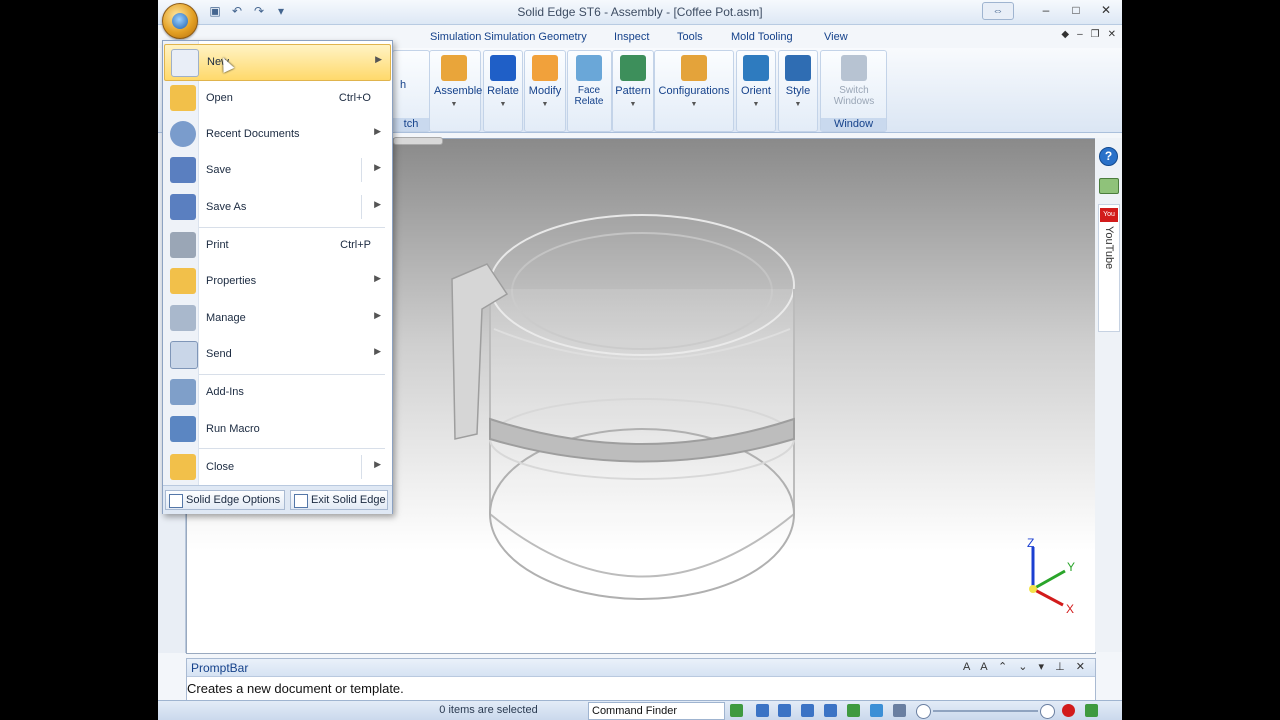  Describe the element at coordinates (985, 711) in the screenshot. I see `zoom-slider` at that location.